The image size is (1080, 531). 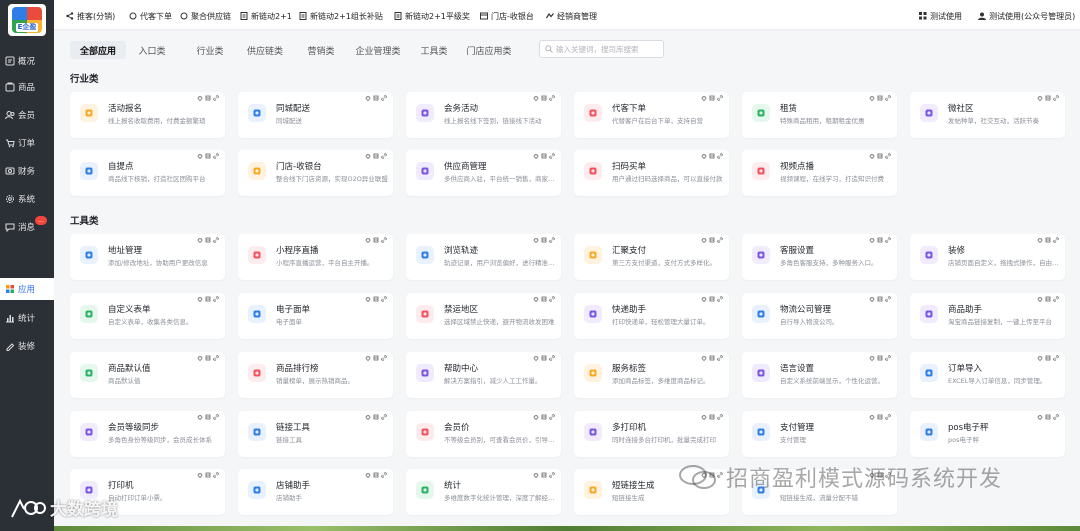 What do you see at coordinates (27, 289) in the screenshot?
I see `sidebar-item-7: 应用` at bounding box center [27, 289].